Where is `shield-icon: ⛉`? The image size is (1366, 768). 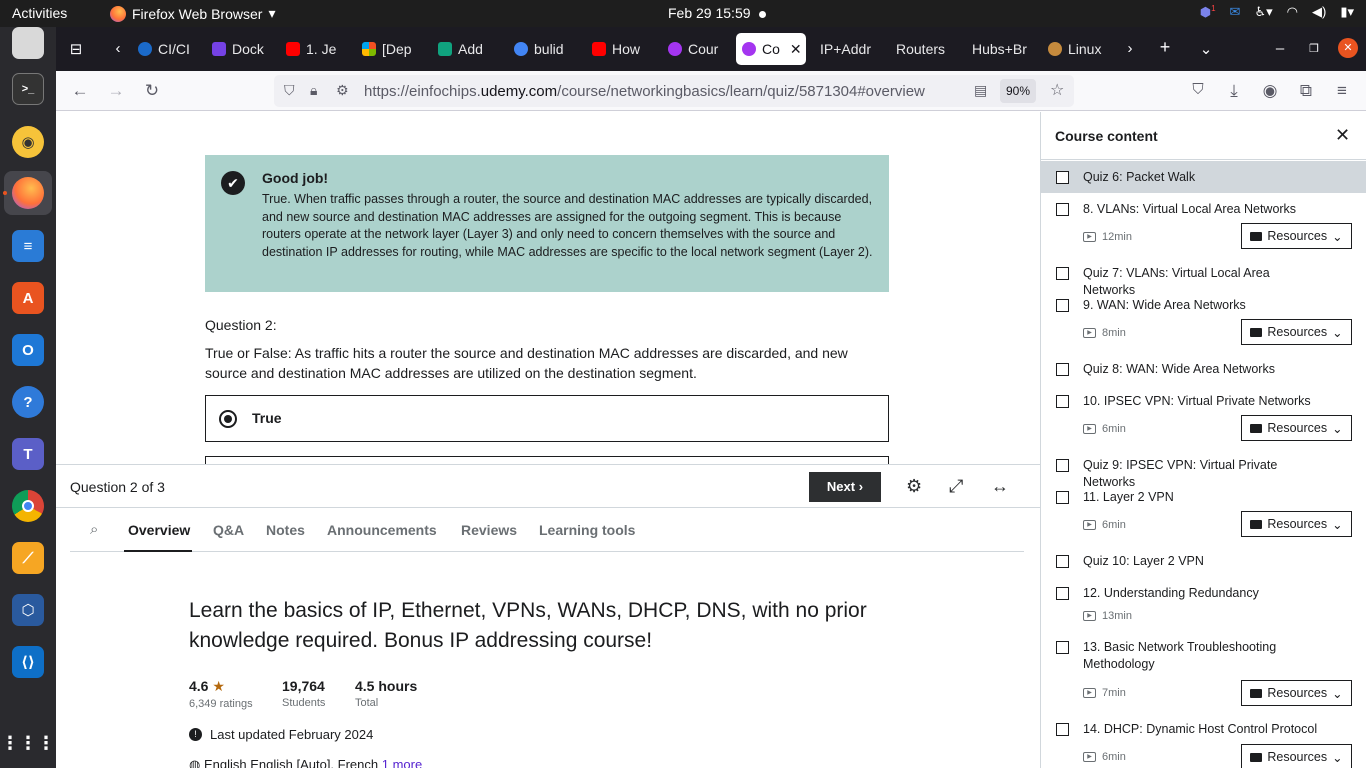
shield-icon: ⛉ is located at coordinates (289, 90).